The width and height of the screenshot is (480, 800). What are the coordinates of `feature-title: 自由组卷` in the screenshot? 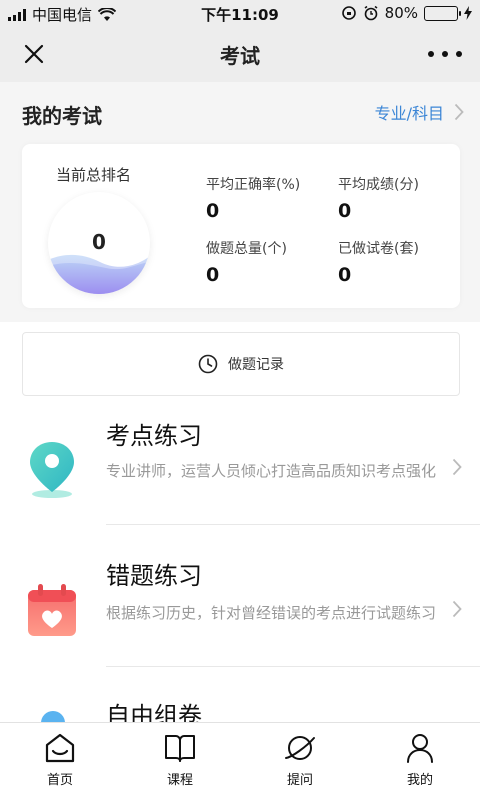 It's located at (154, 712).